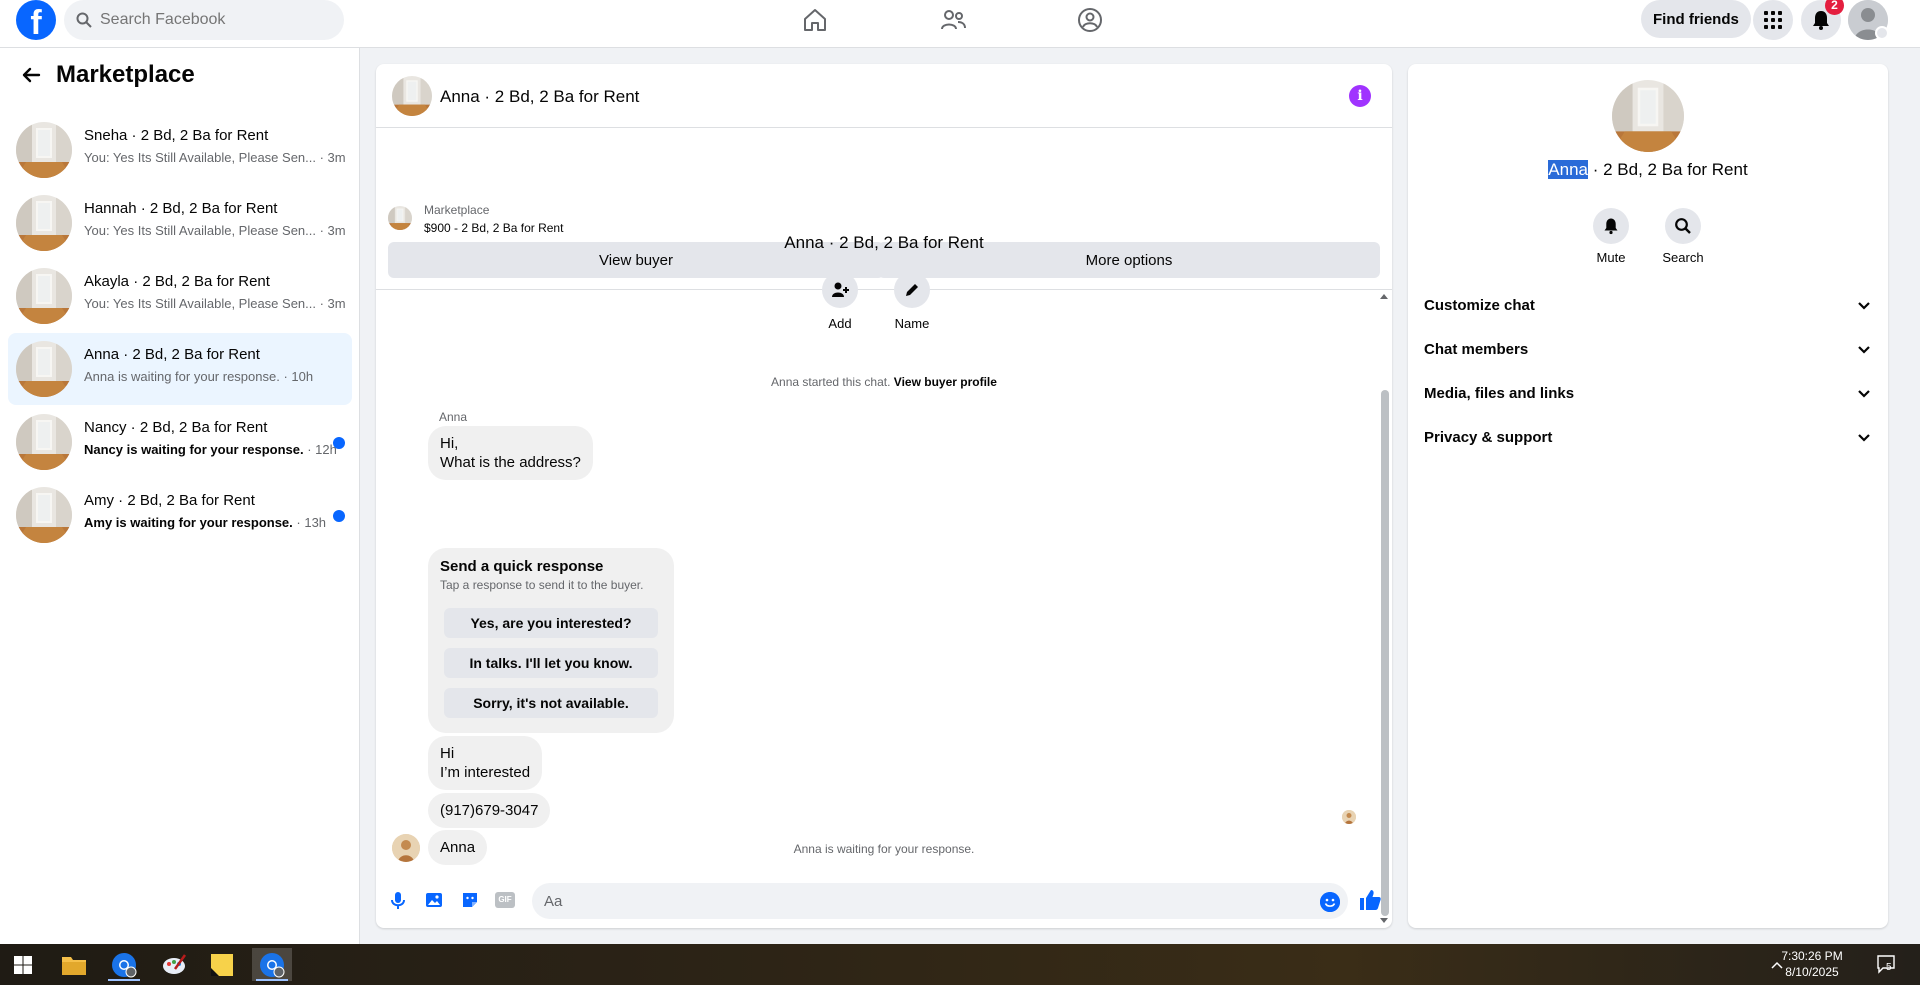 This screenshot has height=985, width=1920. What do you see at coordinates (457, 210) in the screenshot?
I see `listing-source: Marketplace` at bounding box center [457, 210].